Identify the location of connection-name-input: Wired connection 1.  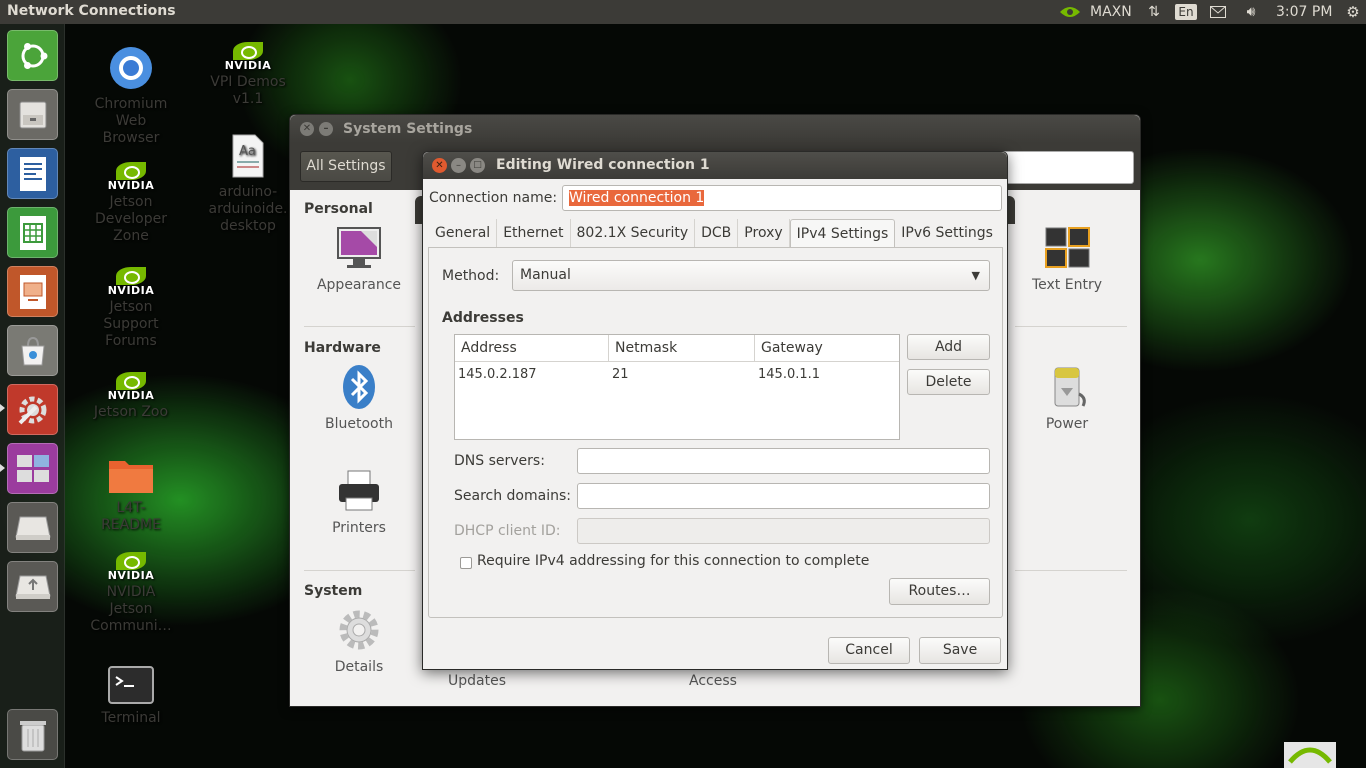
(782, 198).